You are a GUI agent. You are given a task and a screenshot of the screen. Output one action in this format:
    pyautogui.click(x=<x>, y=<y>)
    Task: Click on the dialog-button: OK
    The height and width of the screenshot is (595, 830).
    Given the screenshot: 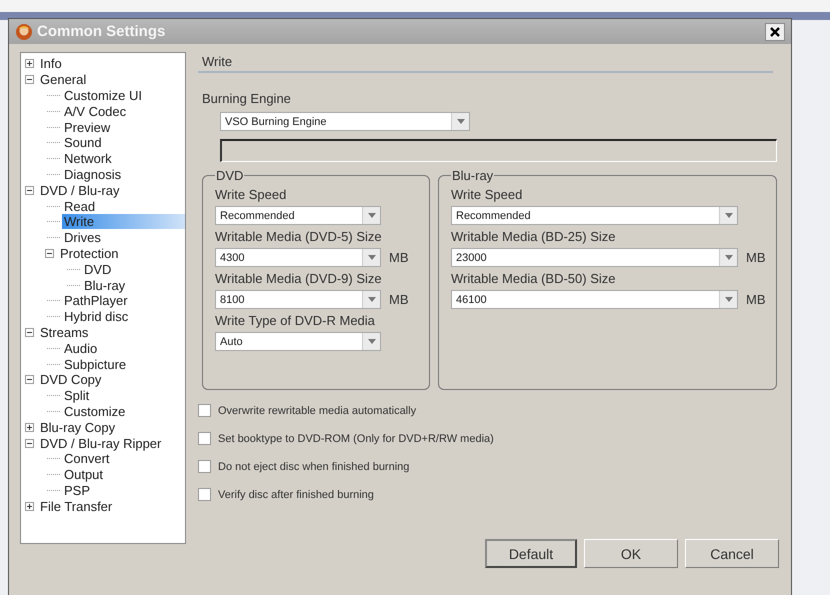 What is the action you would take?
    pyautogui.click(x=631, y=553)
    